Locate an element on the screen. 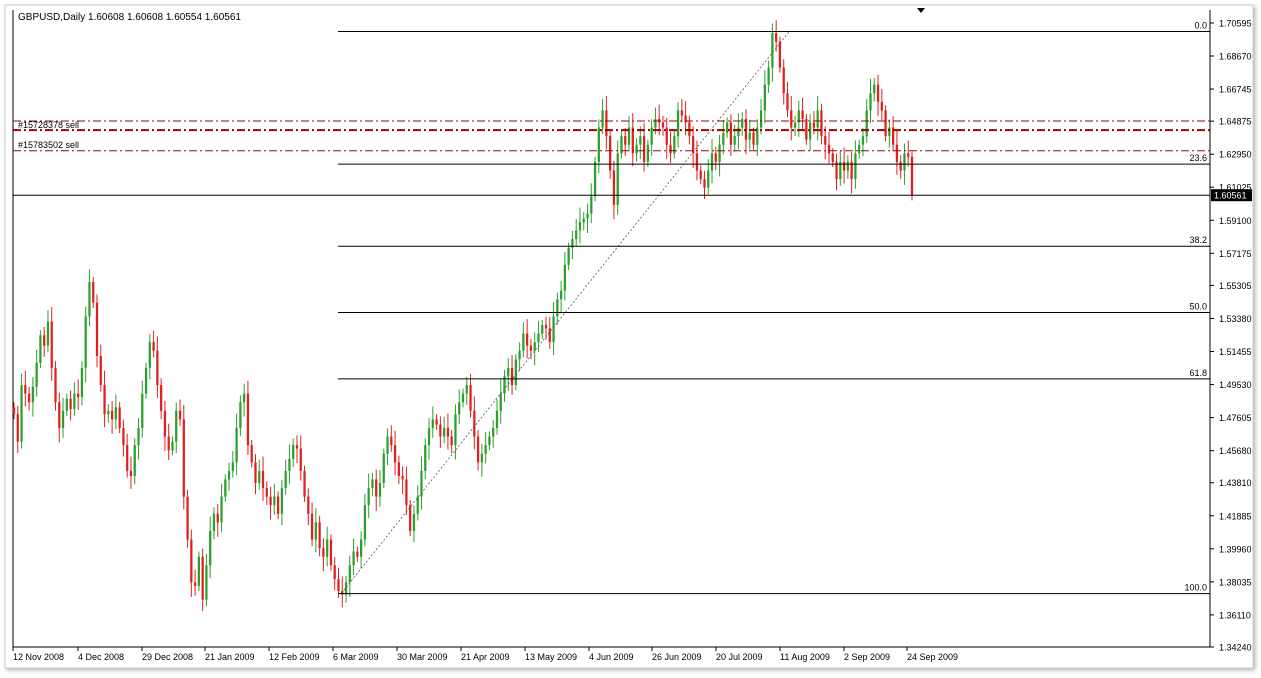 This screenshot has height=678, width=1261. price-tick-label: 1.41885 is located at coordinates (1235, 516).